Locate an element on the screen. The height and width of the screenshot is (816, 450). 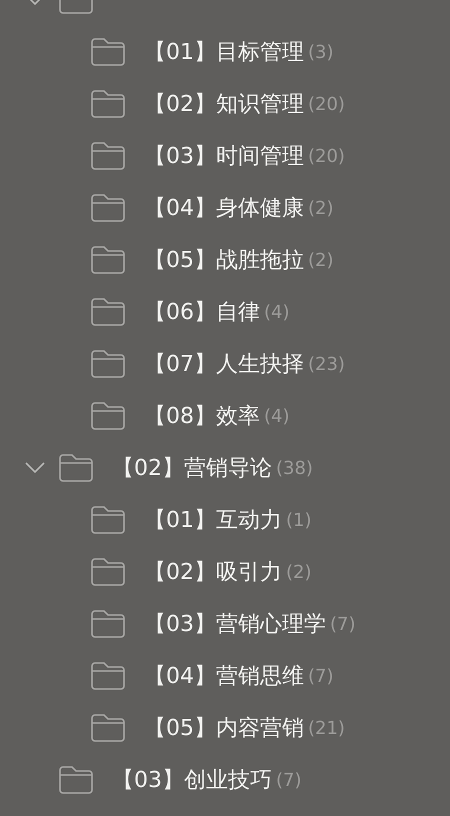
folder-row: 【02】吸引力 (2) is located at coordinates (225, 572).